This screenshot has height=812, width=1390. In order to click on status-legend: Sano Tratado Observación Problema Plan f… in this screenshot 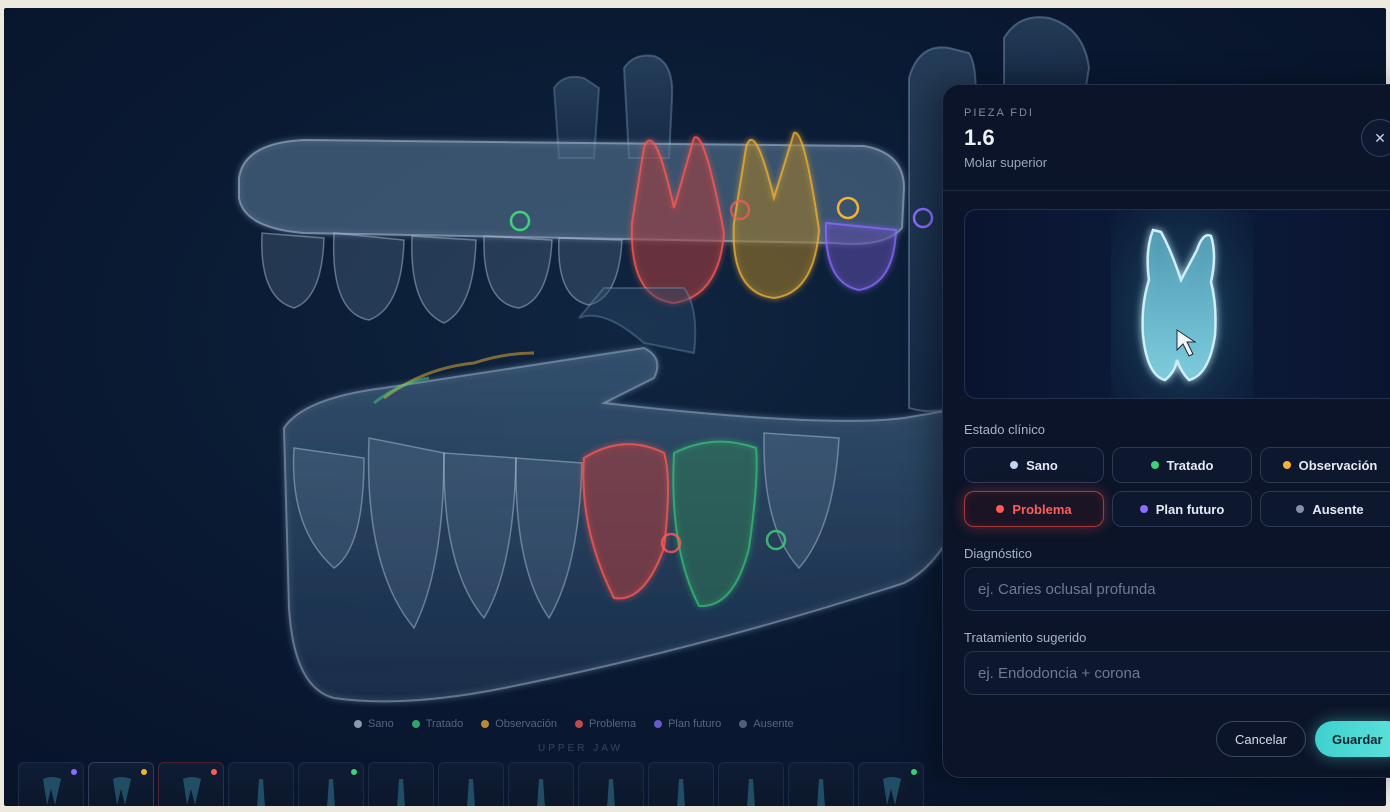, I will do `click(574, 724)`.